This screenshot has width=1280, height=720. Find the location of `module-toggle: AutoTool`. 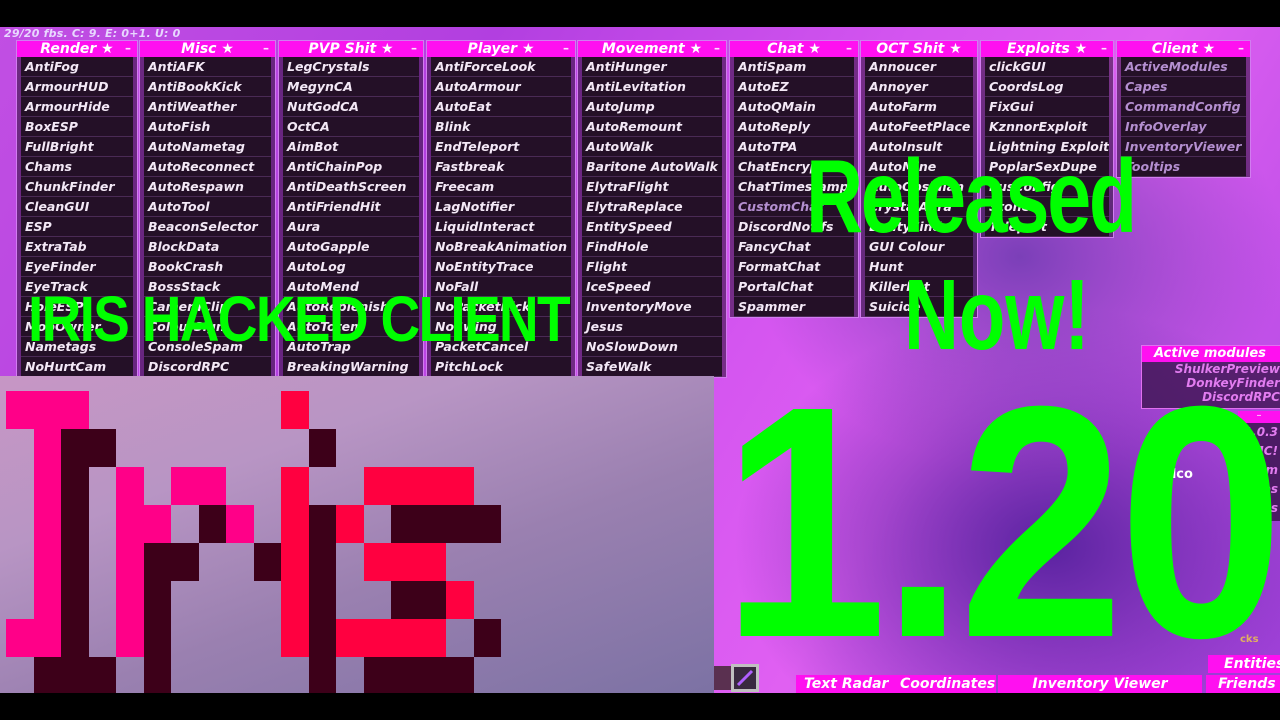

module-toggle: AutoTool is located at coordinates (207, 207).